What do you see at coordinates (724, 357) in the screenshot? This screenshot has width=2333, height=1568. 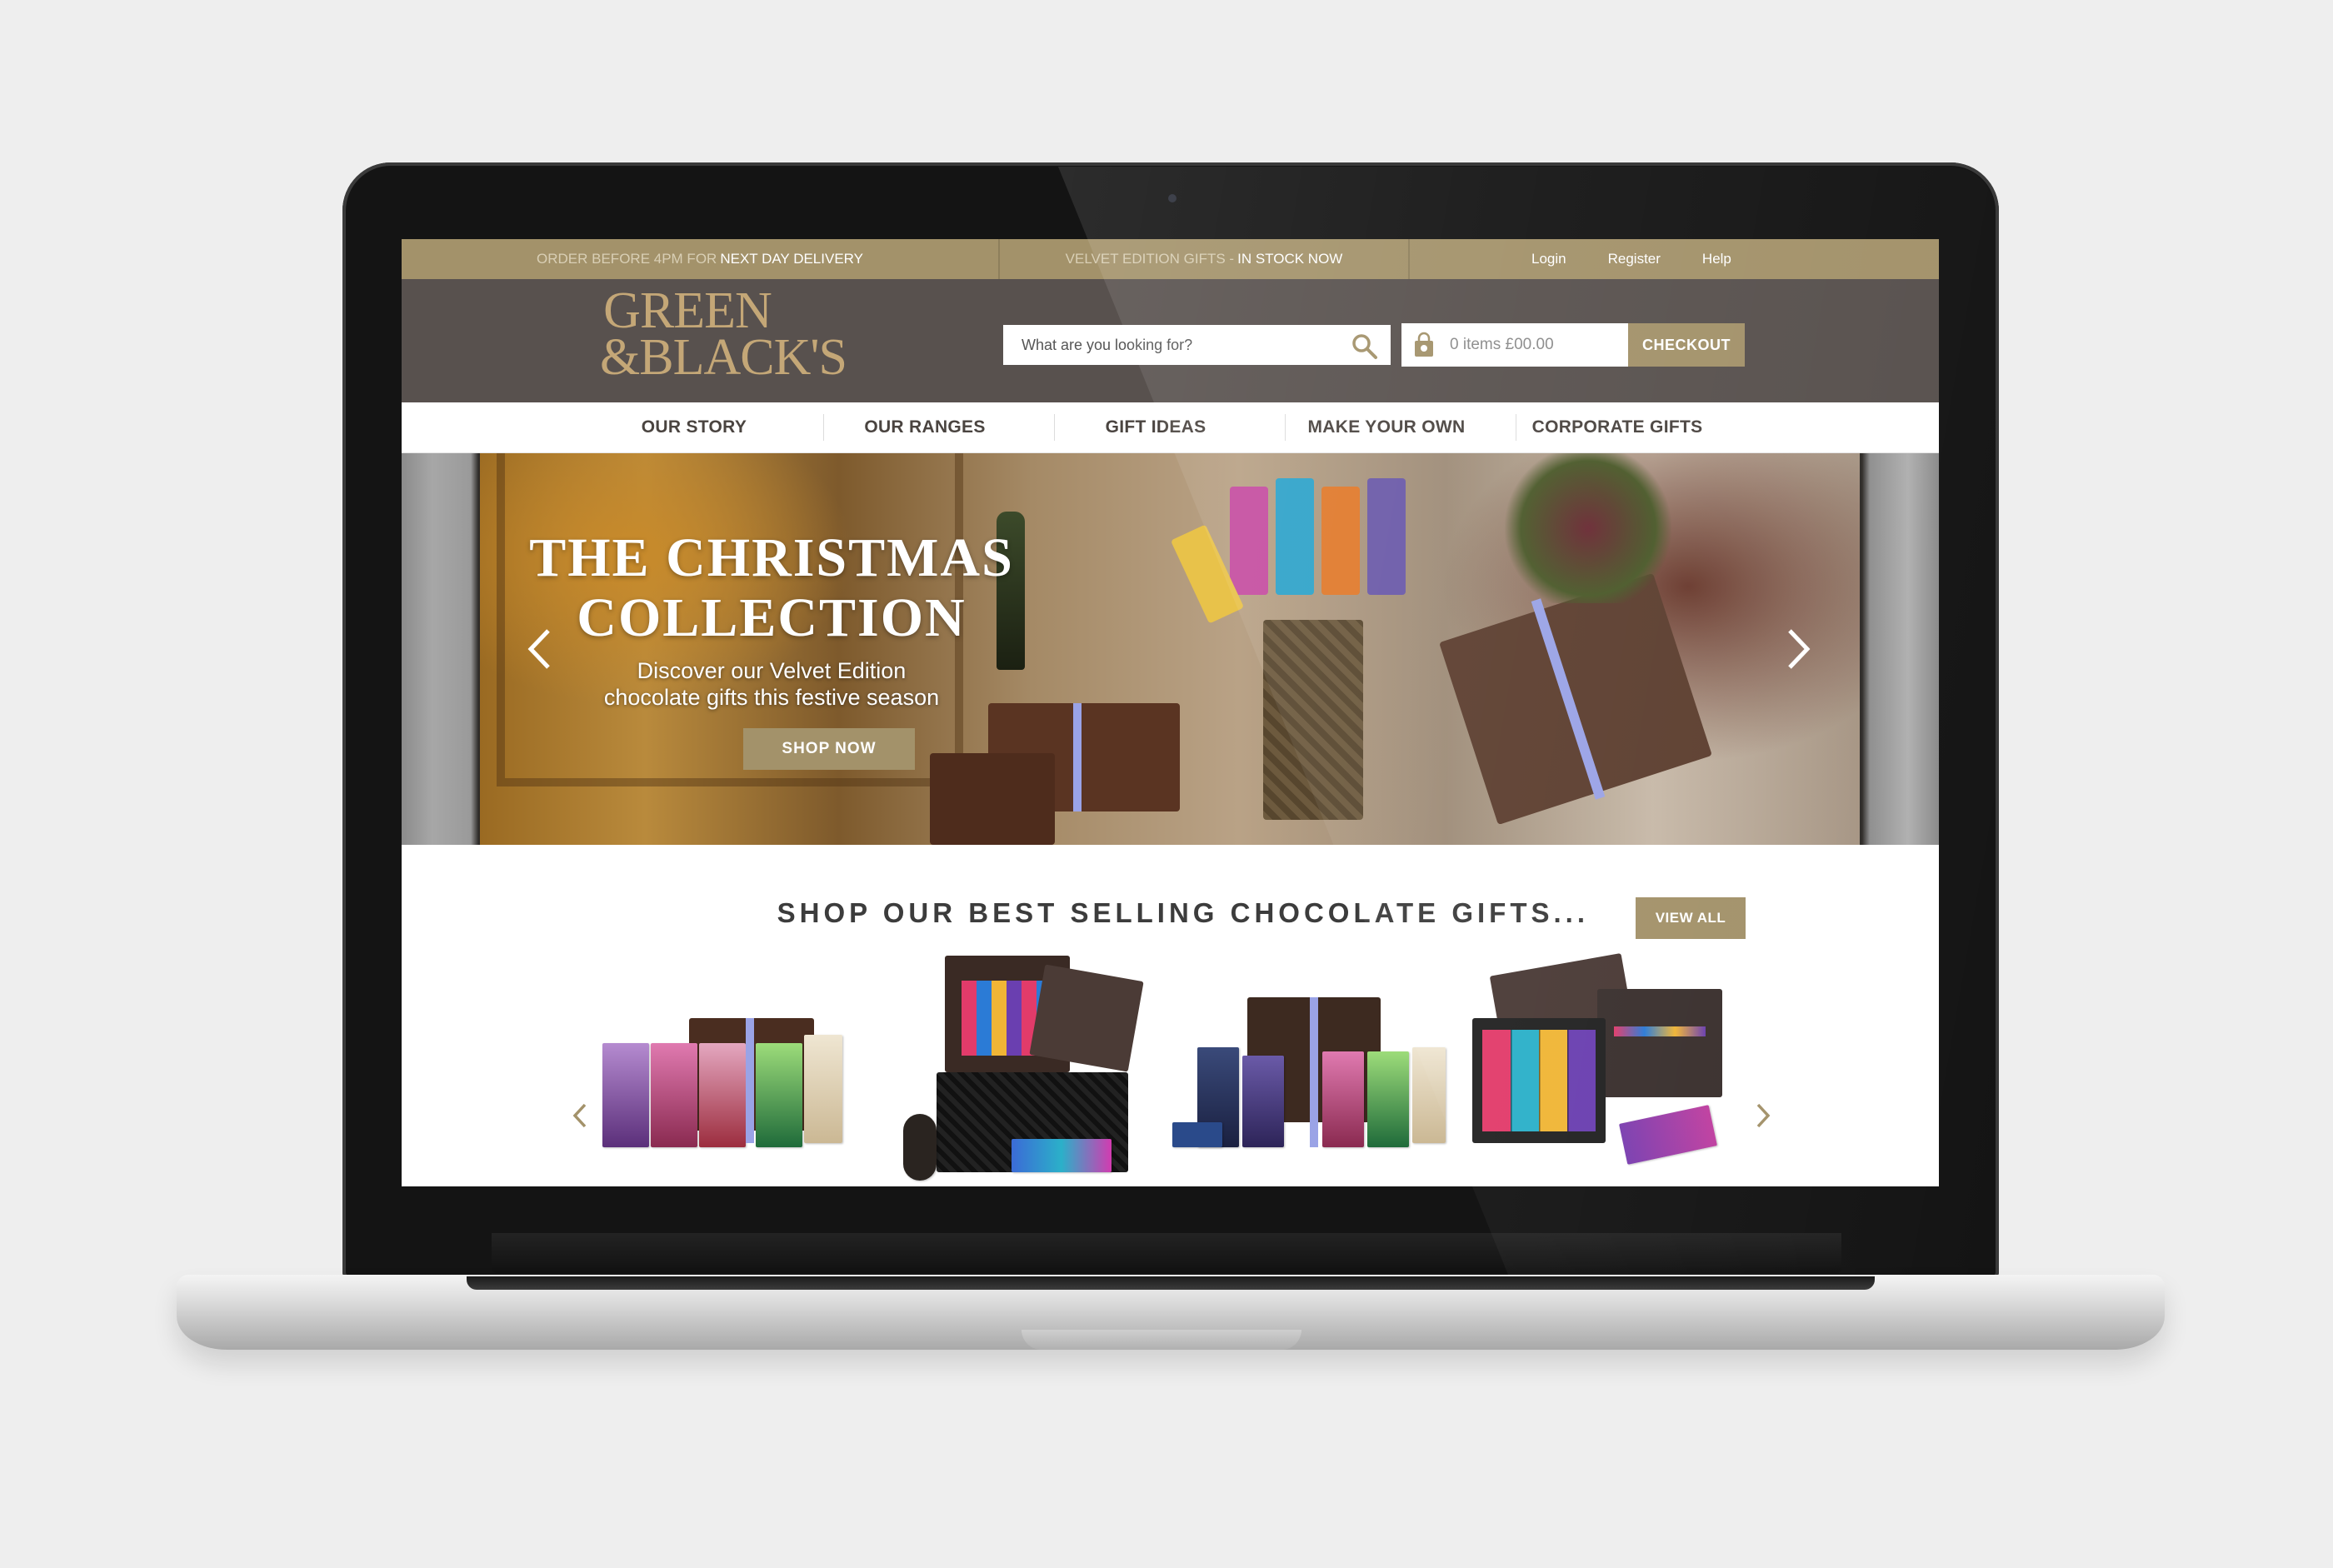 I see `logo-line-2: &BLACK'S` at bounding box center [724, 357].